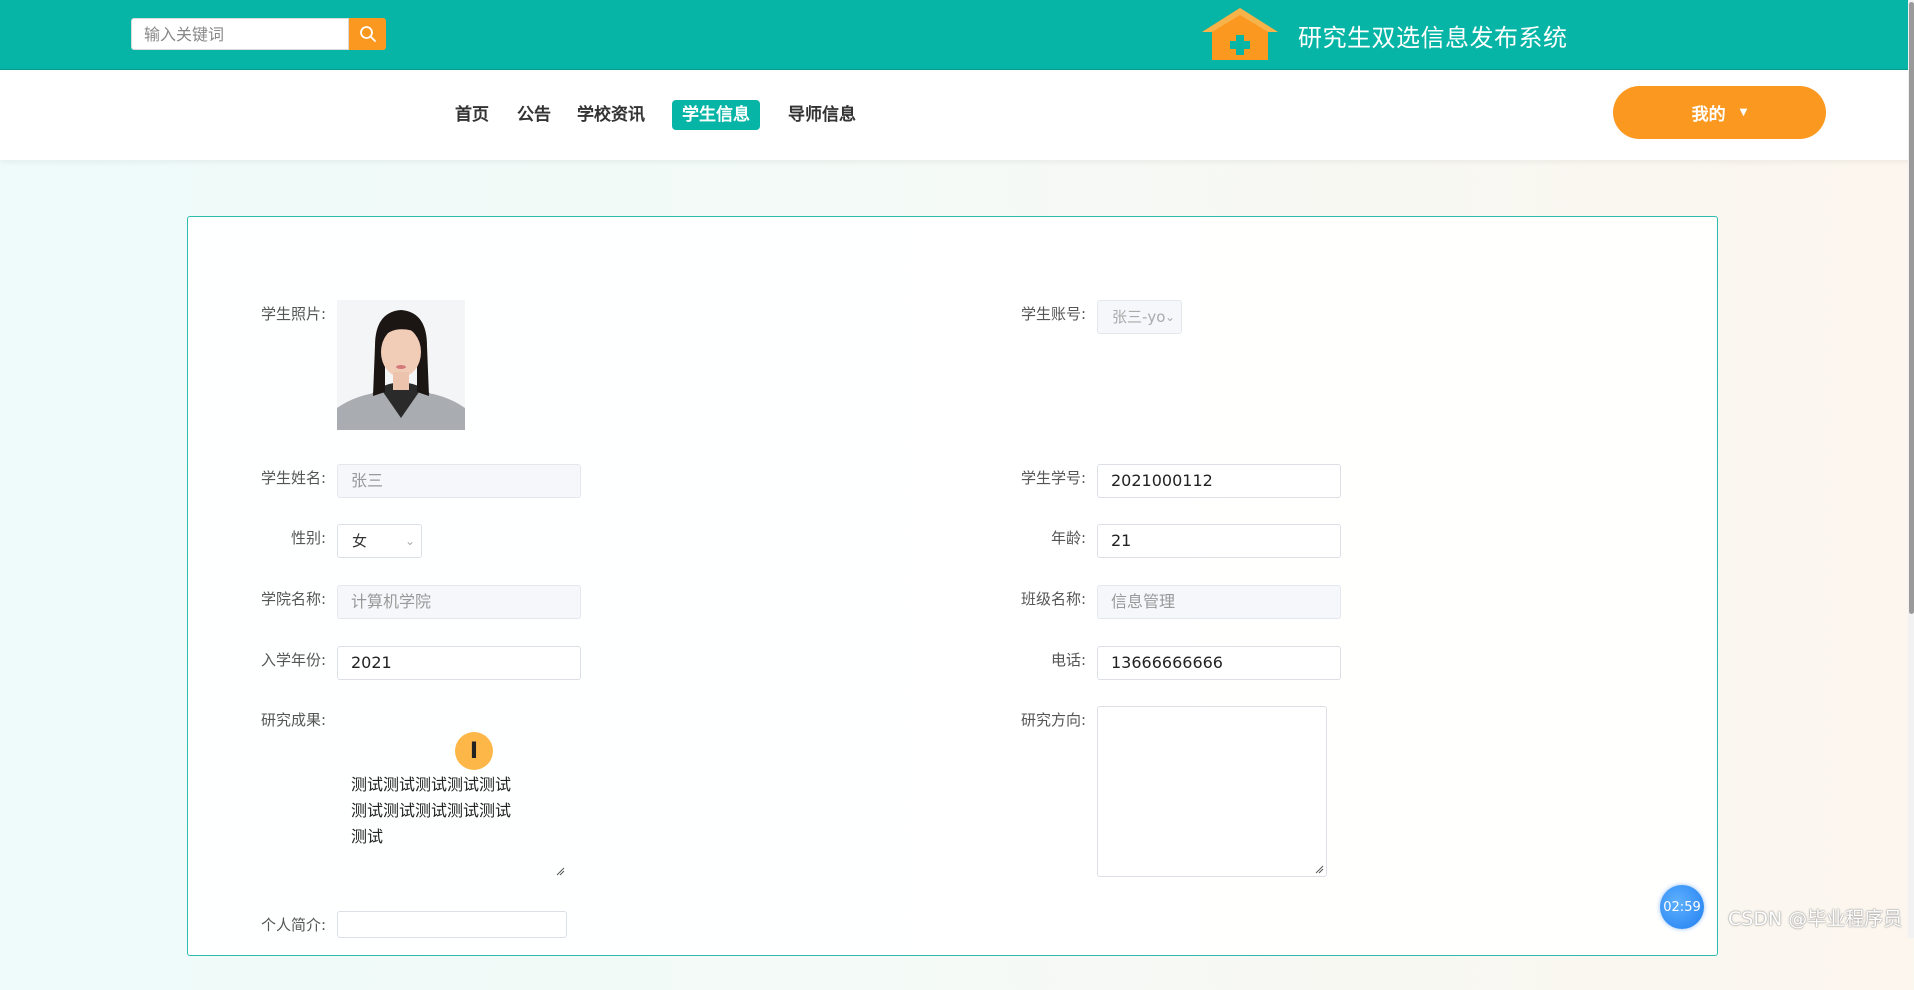 Image resolution: width=1914 pixels, height=990 pixels. Describe the element at coordinates (1068, 538) in the screenshot. I see `age-label: 年龄:` at that location.